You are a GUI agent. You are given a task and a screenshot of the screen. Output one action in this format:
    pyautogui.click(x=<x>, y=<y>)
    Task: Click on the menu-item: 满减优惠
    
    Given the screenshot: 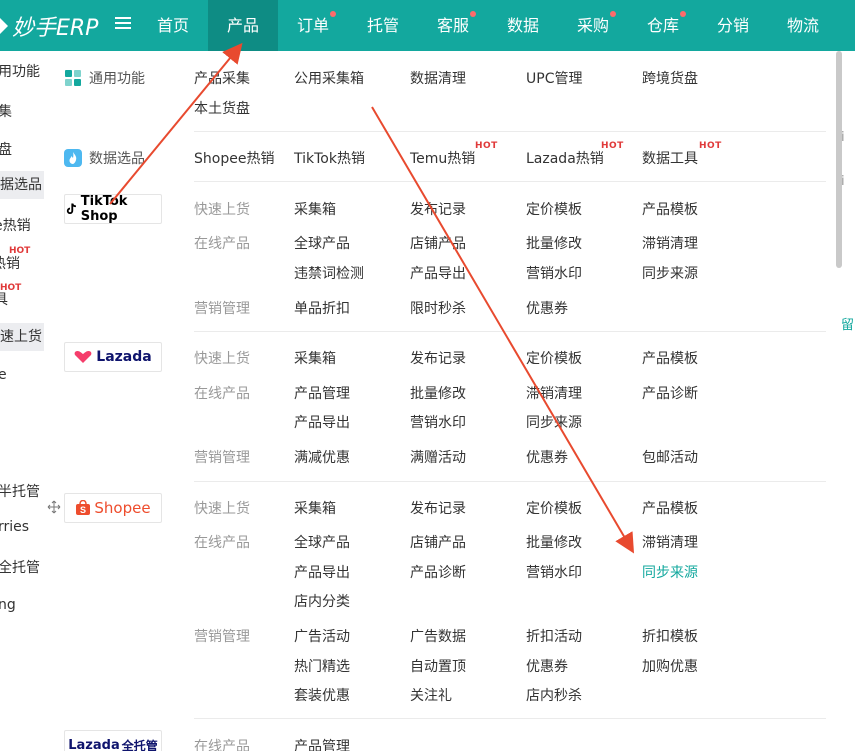 What is the action you would take?
    pyautogui.click(x=322, y=457)
    